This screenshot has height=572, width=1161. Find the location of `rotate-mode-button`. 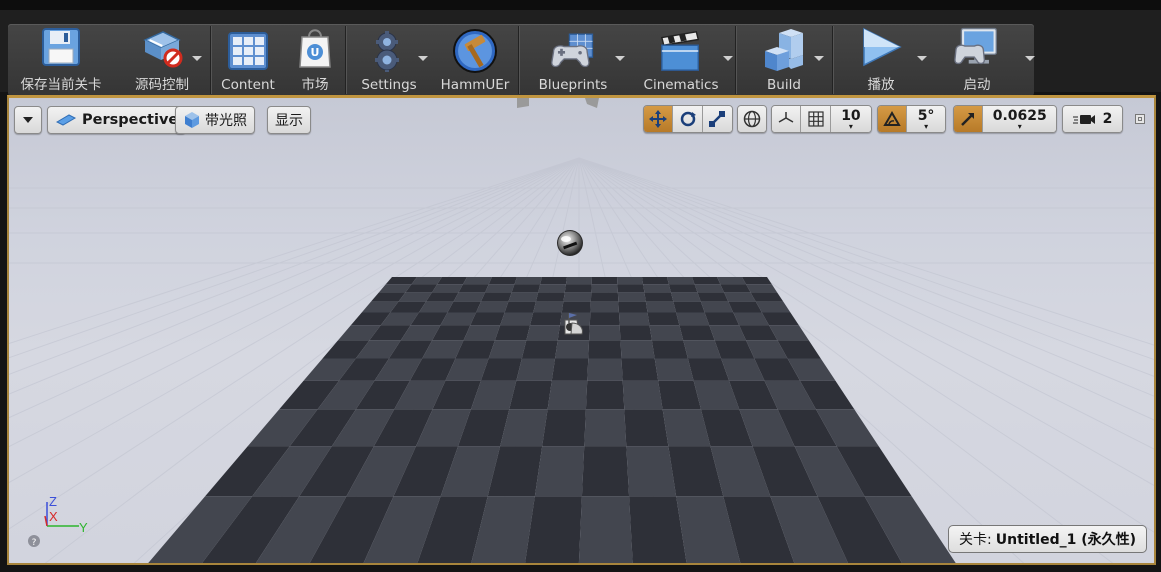

rotate-mode-button is located at coordinates (688, 119).